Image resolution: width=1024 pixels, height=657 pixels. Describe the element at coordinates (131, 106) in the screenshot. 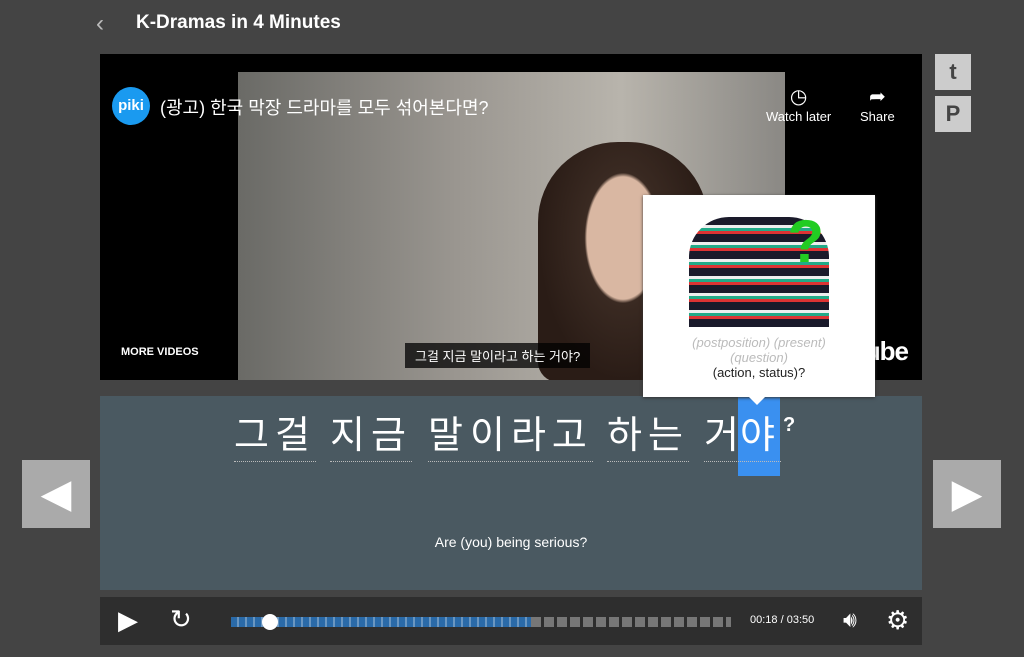

I see `channel-logo: piki` at that location.